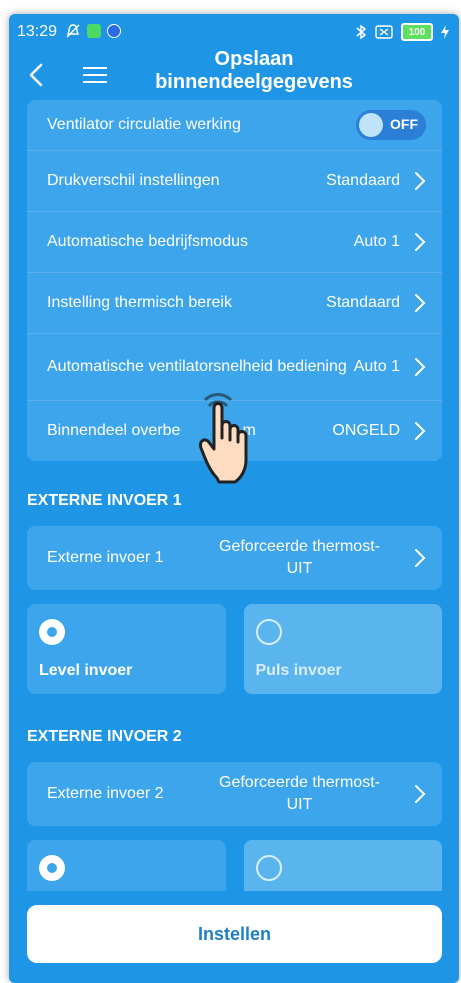  Describe the element at coordinates (445, 32) in the screenshot. I see `charging-icon` at that location.